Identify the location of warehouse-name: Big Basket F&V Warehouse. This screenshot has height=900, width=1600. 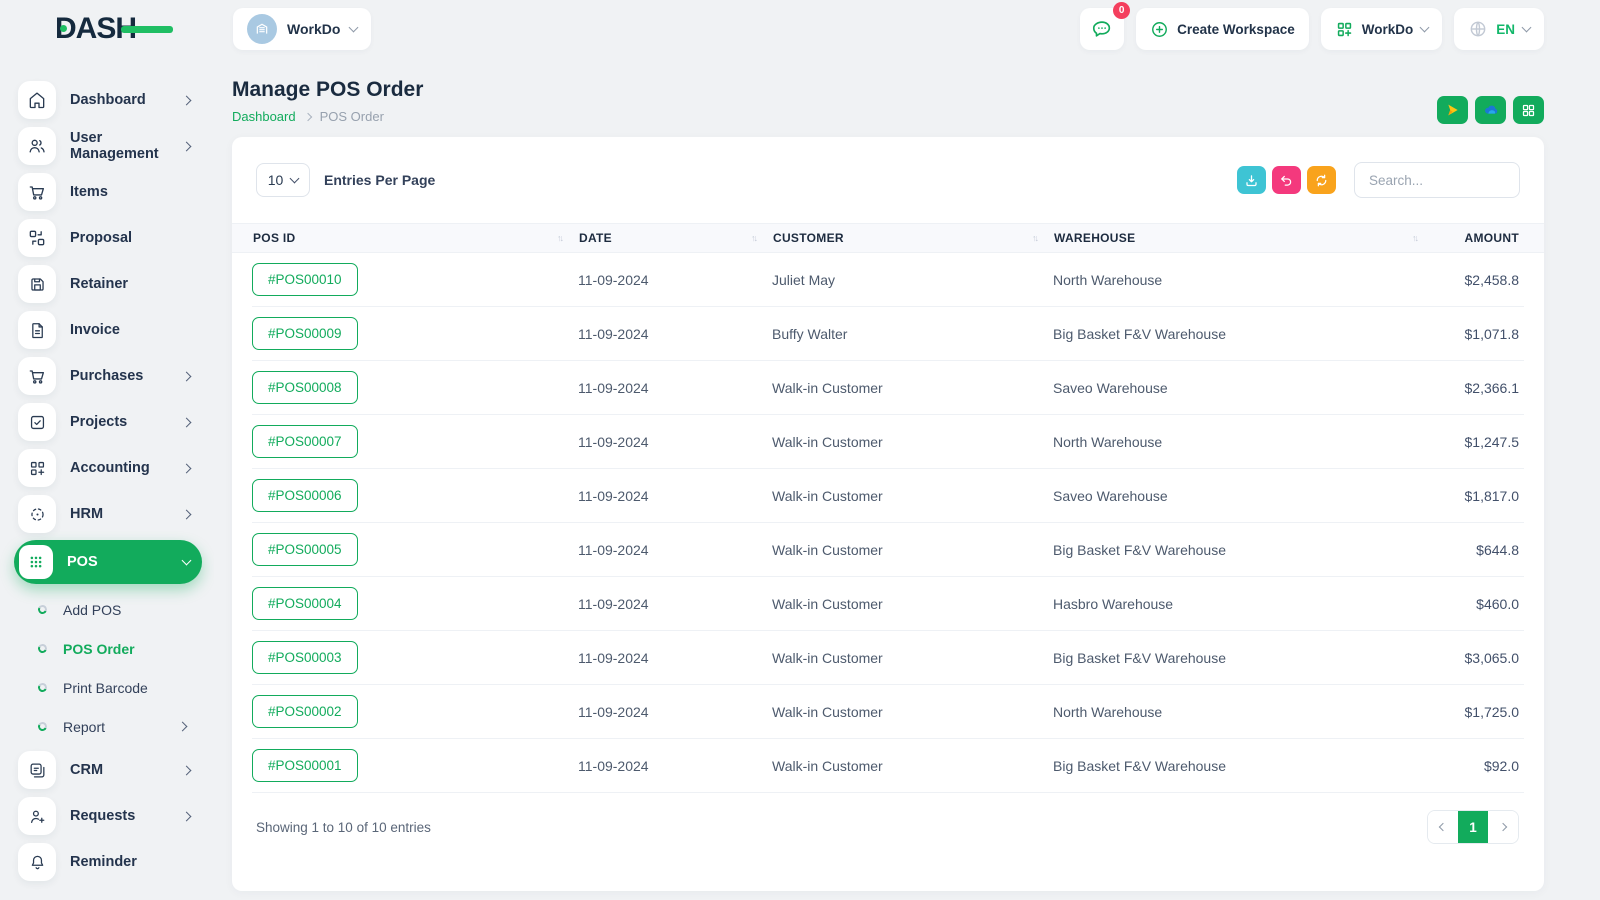
(1140, 549).